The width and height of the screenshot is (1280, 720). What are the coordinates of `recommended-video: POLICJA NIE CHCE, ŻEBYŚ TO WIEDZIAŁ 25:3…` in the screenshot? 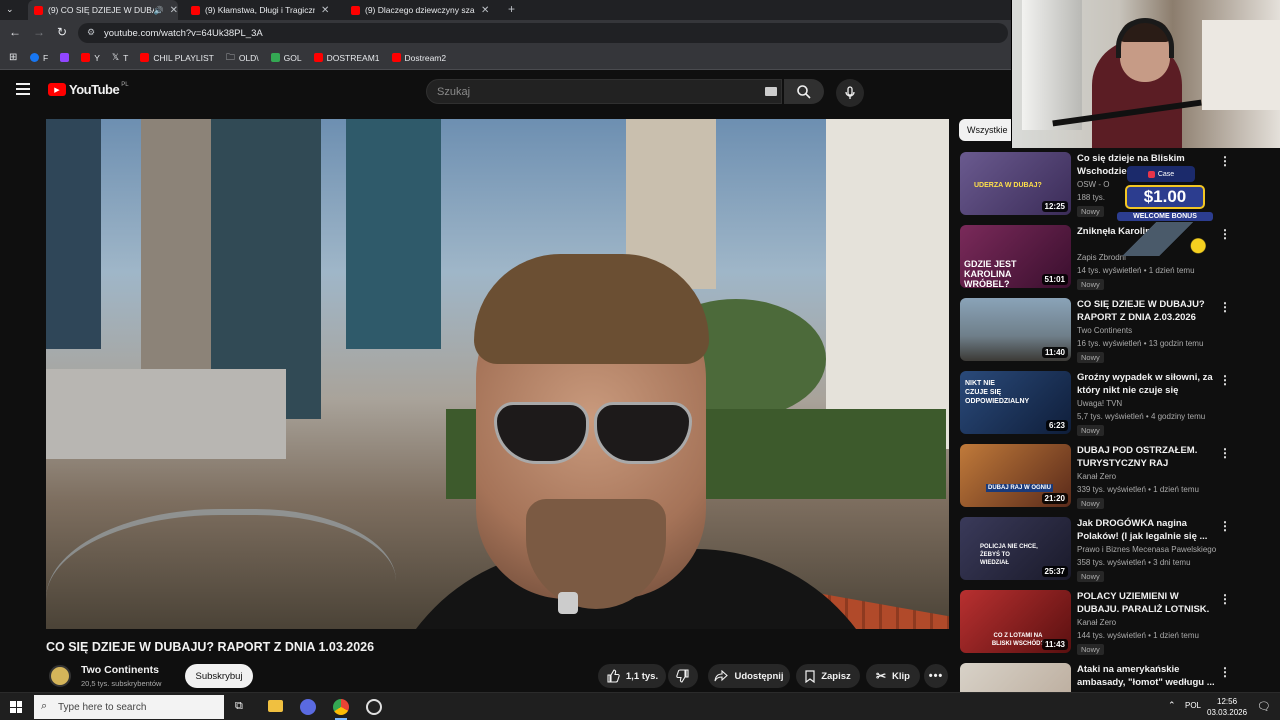 It's located at (1119, 550).